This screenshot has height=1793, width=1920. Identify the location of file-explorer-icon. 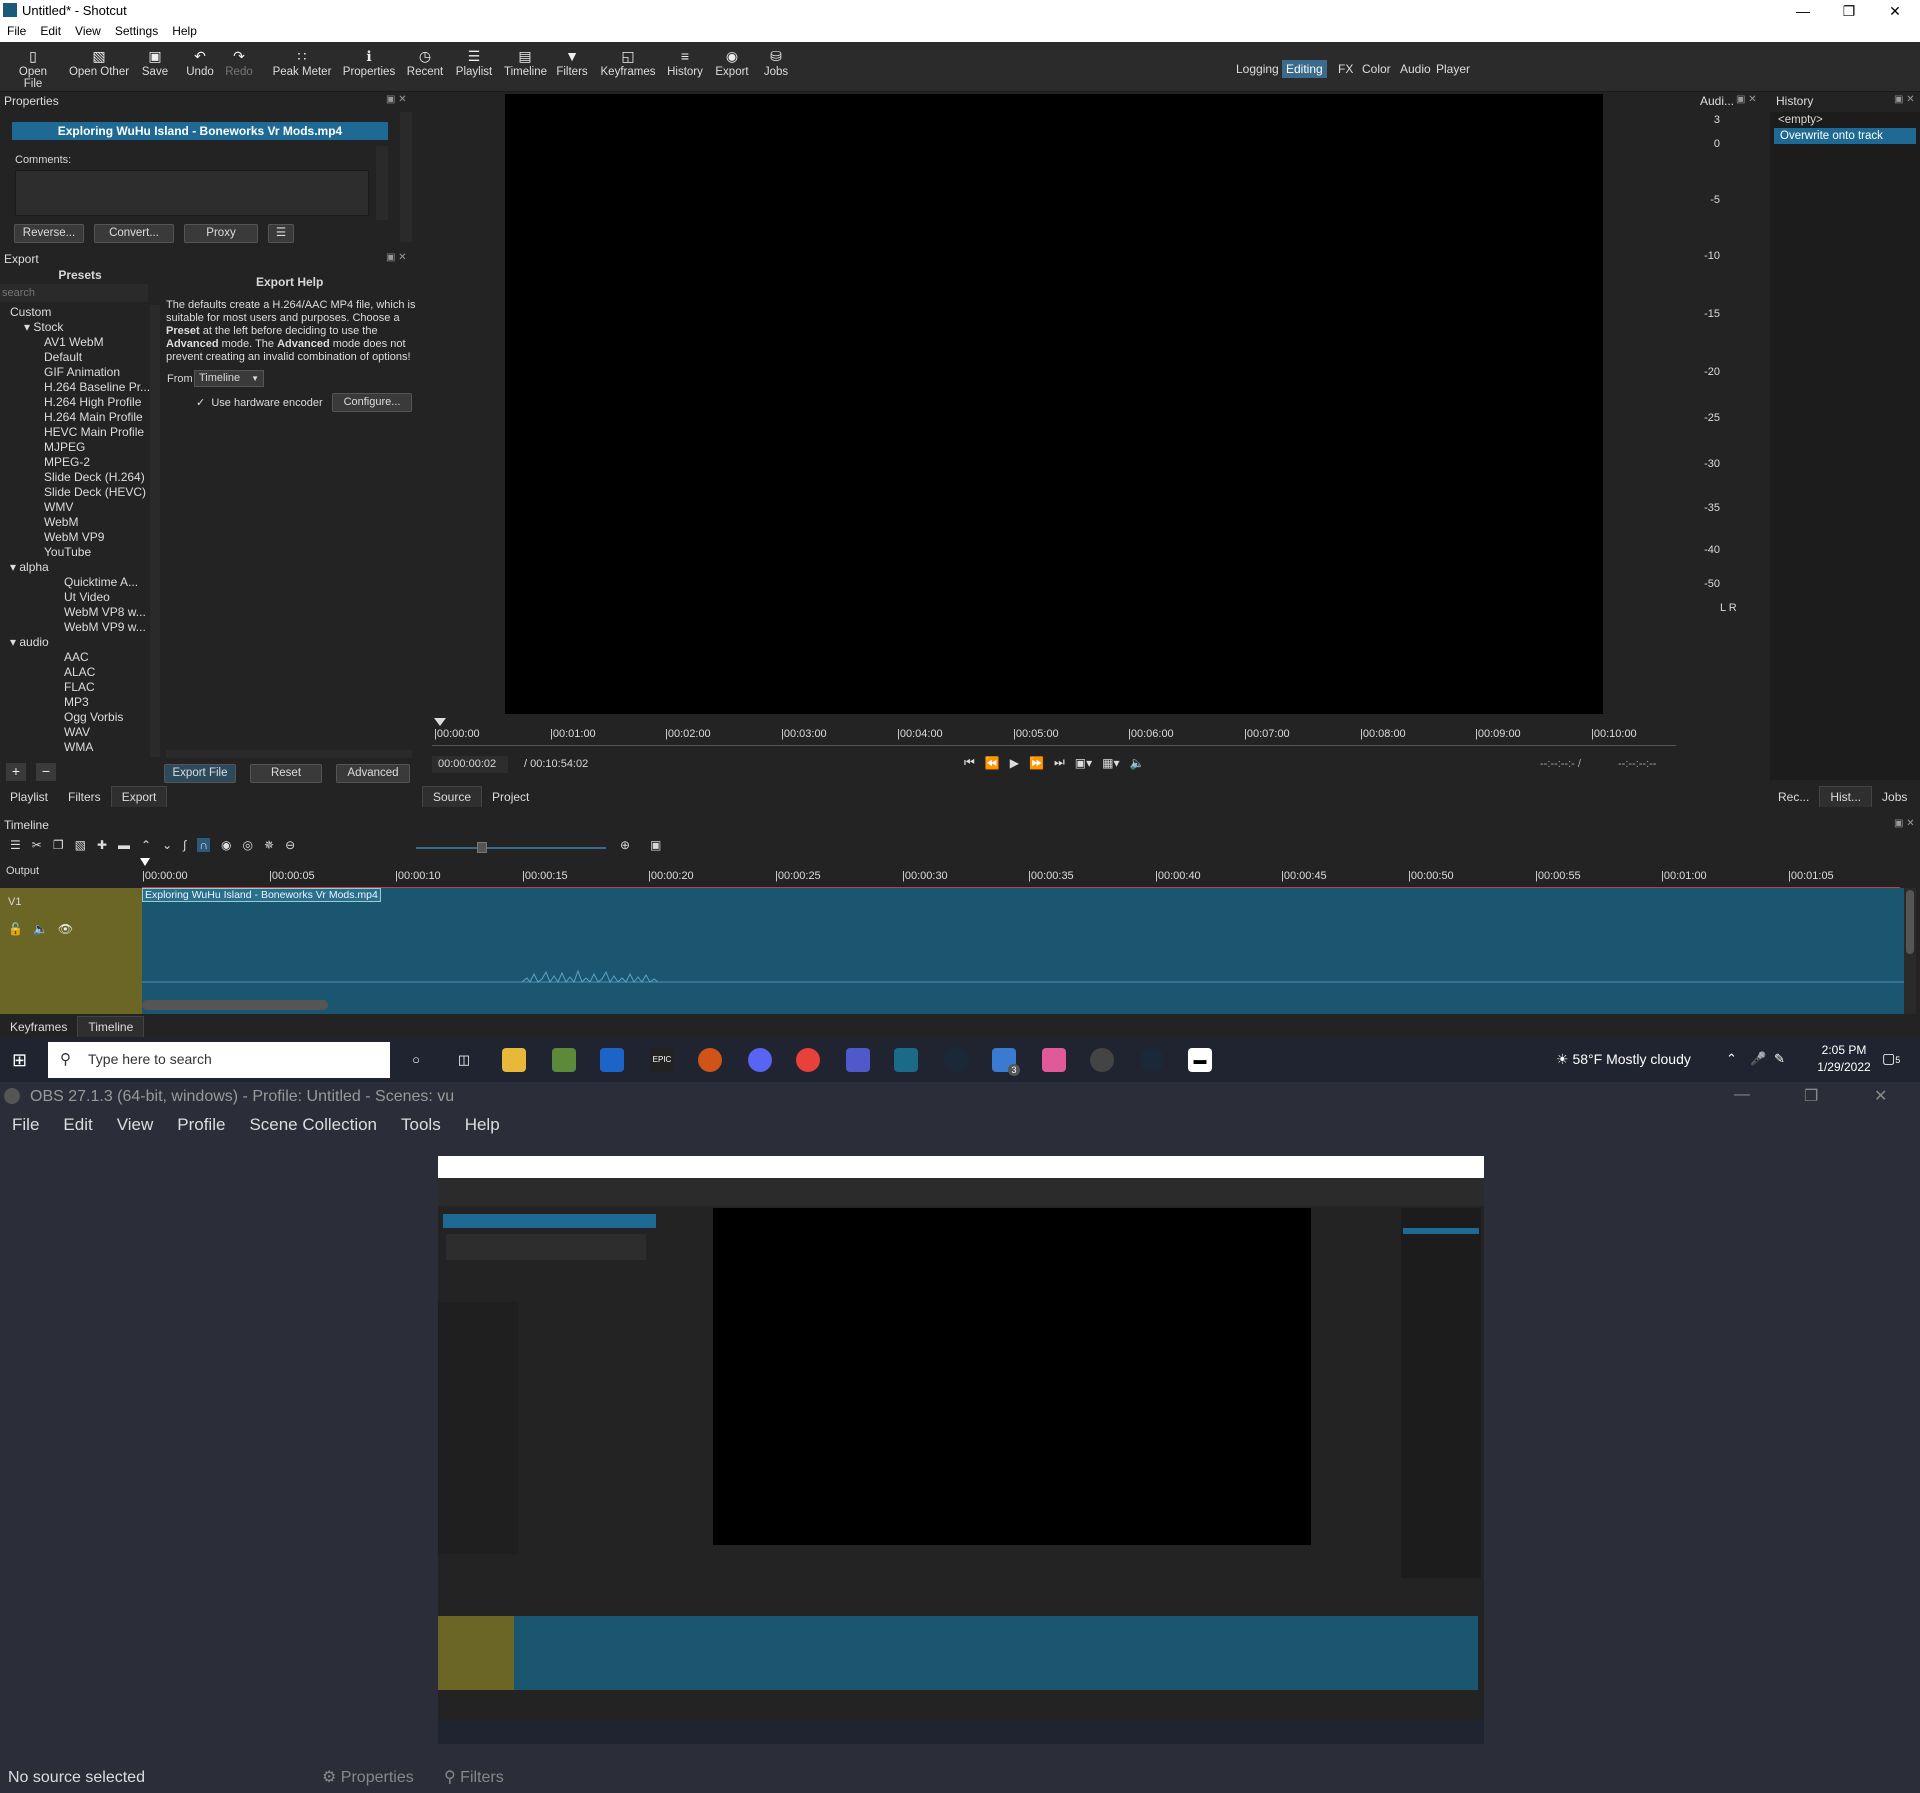
(514, 1060).